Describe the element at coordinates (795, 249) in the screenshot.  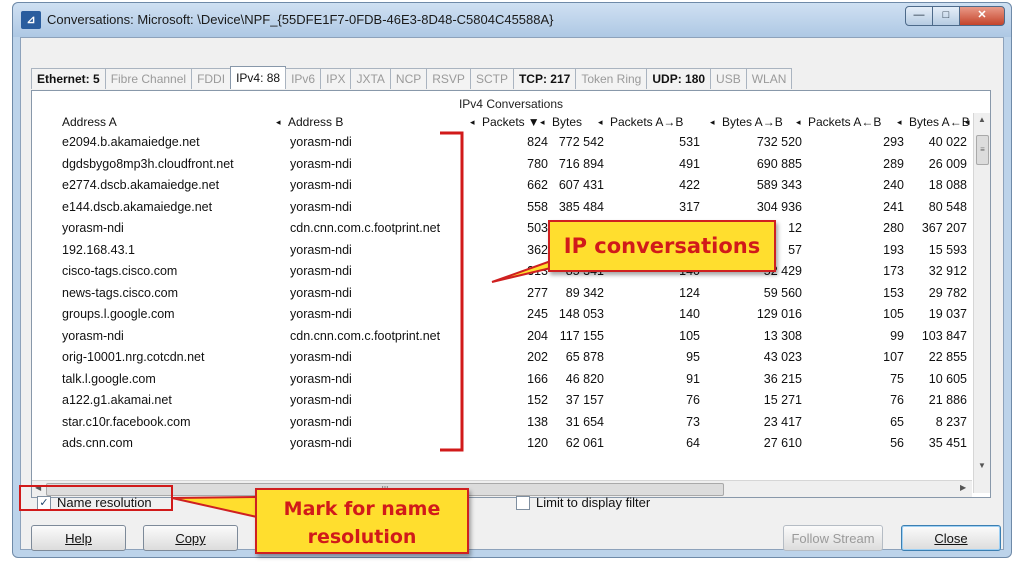
I see `cell-bytes-a-to-b: 57` at that location.